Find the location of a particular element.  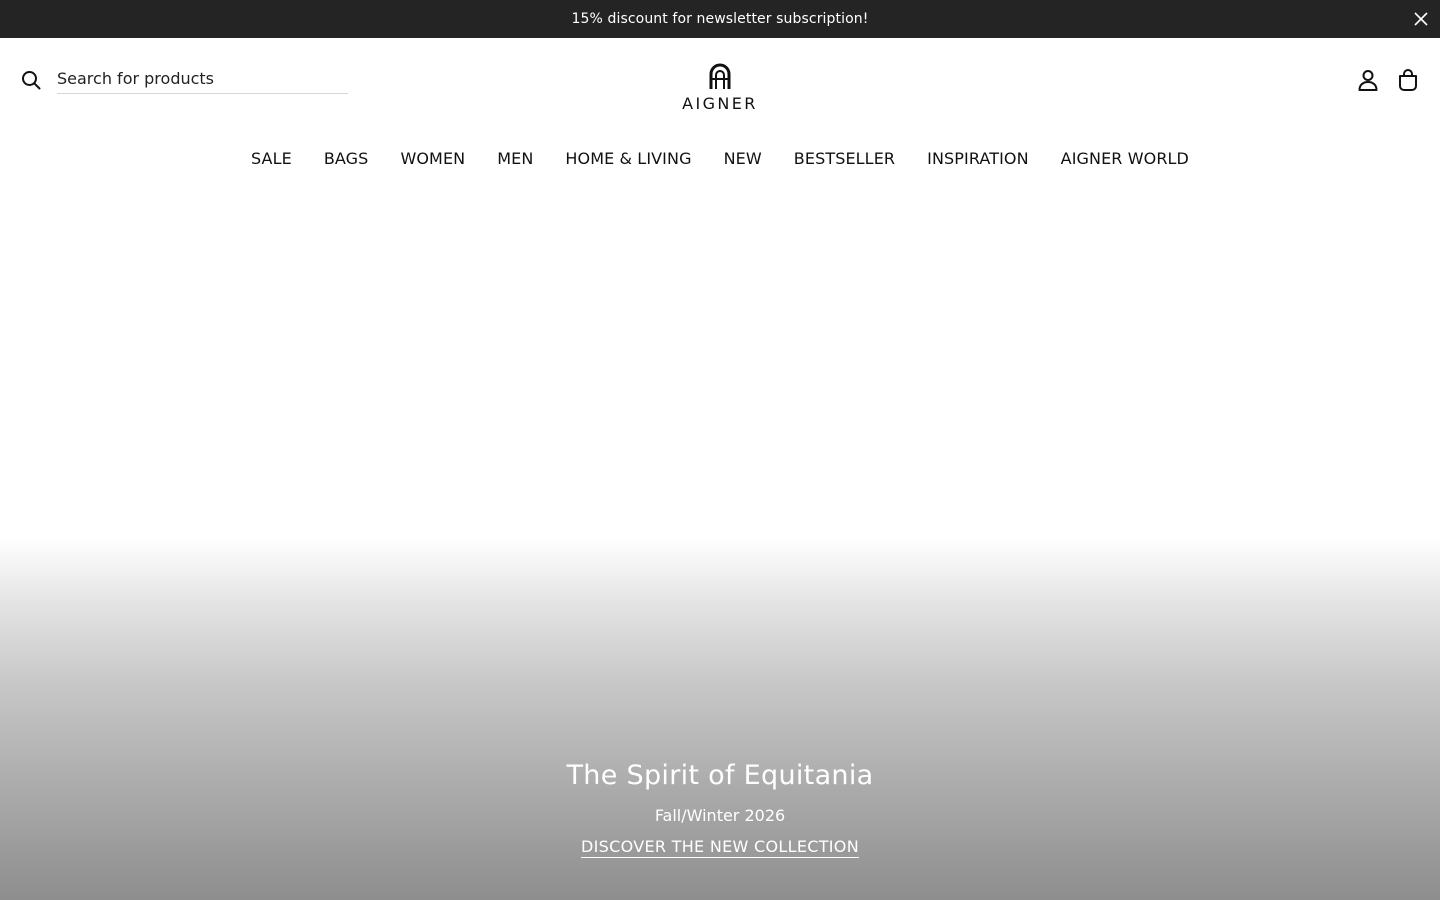

nav-item-aigner-world: AIGNER WORLD is located at coordinates (1125, 158).